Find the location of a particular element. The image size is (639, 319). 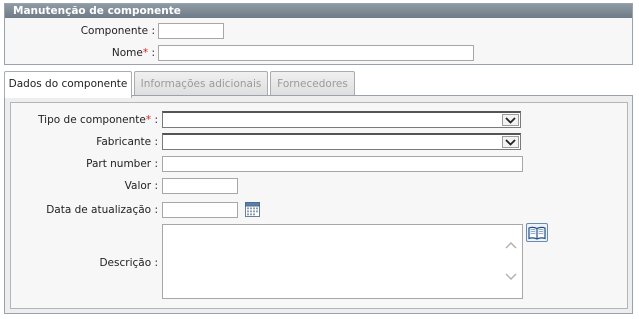

tipo-select is located at coordinates (341, 119).